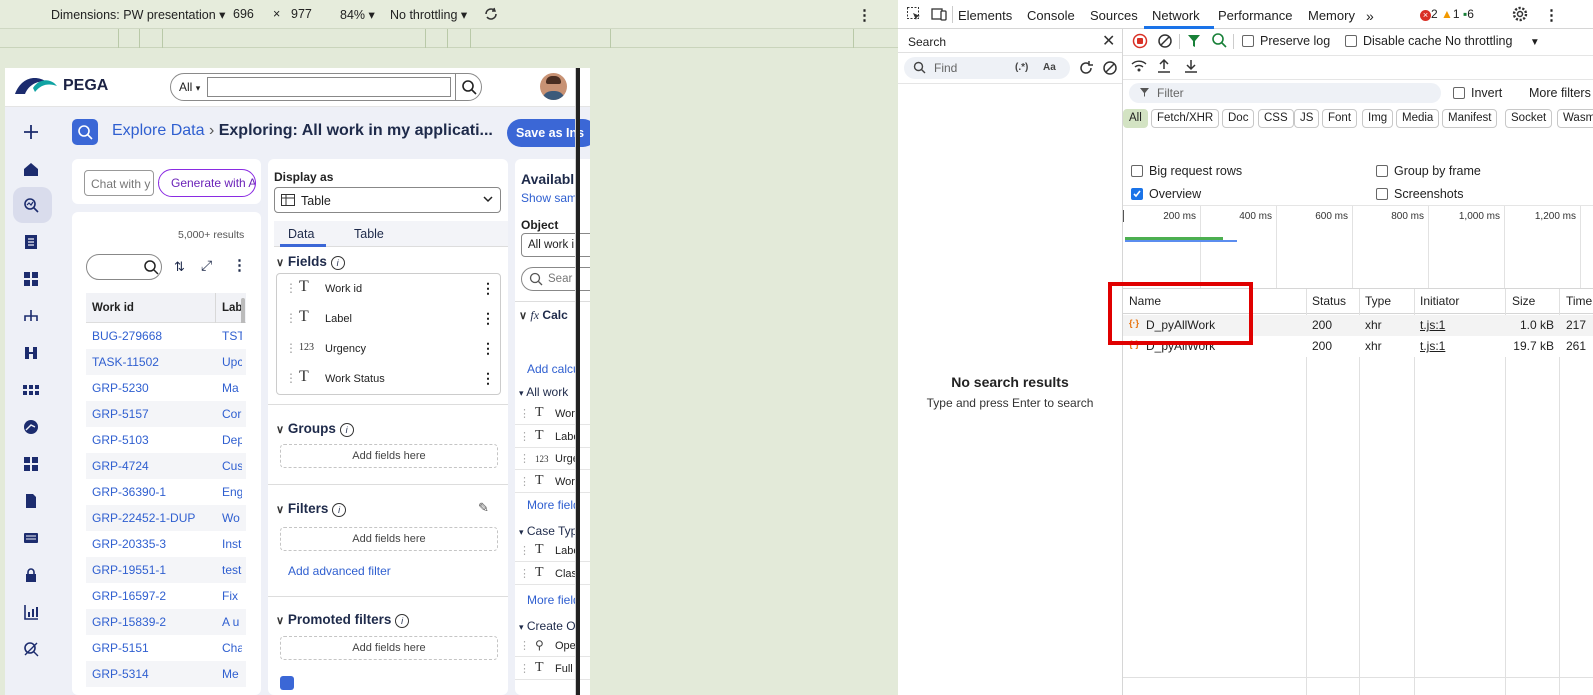 Image resolution: width=1593 pixels, height=695 pixels. I want to click on table-row: GRP-15839-2 A u, so click(166, 622).